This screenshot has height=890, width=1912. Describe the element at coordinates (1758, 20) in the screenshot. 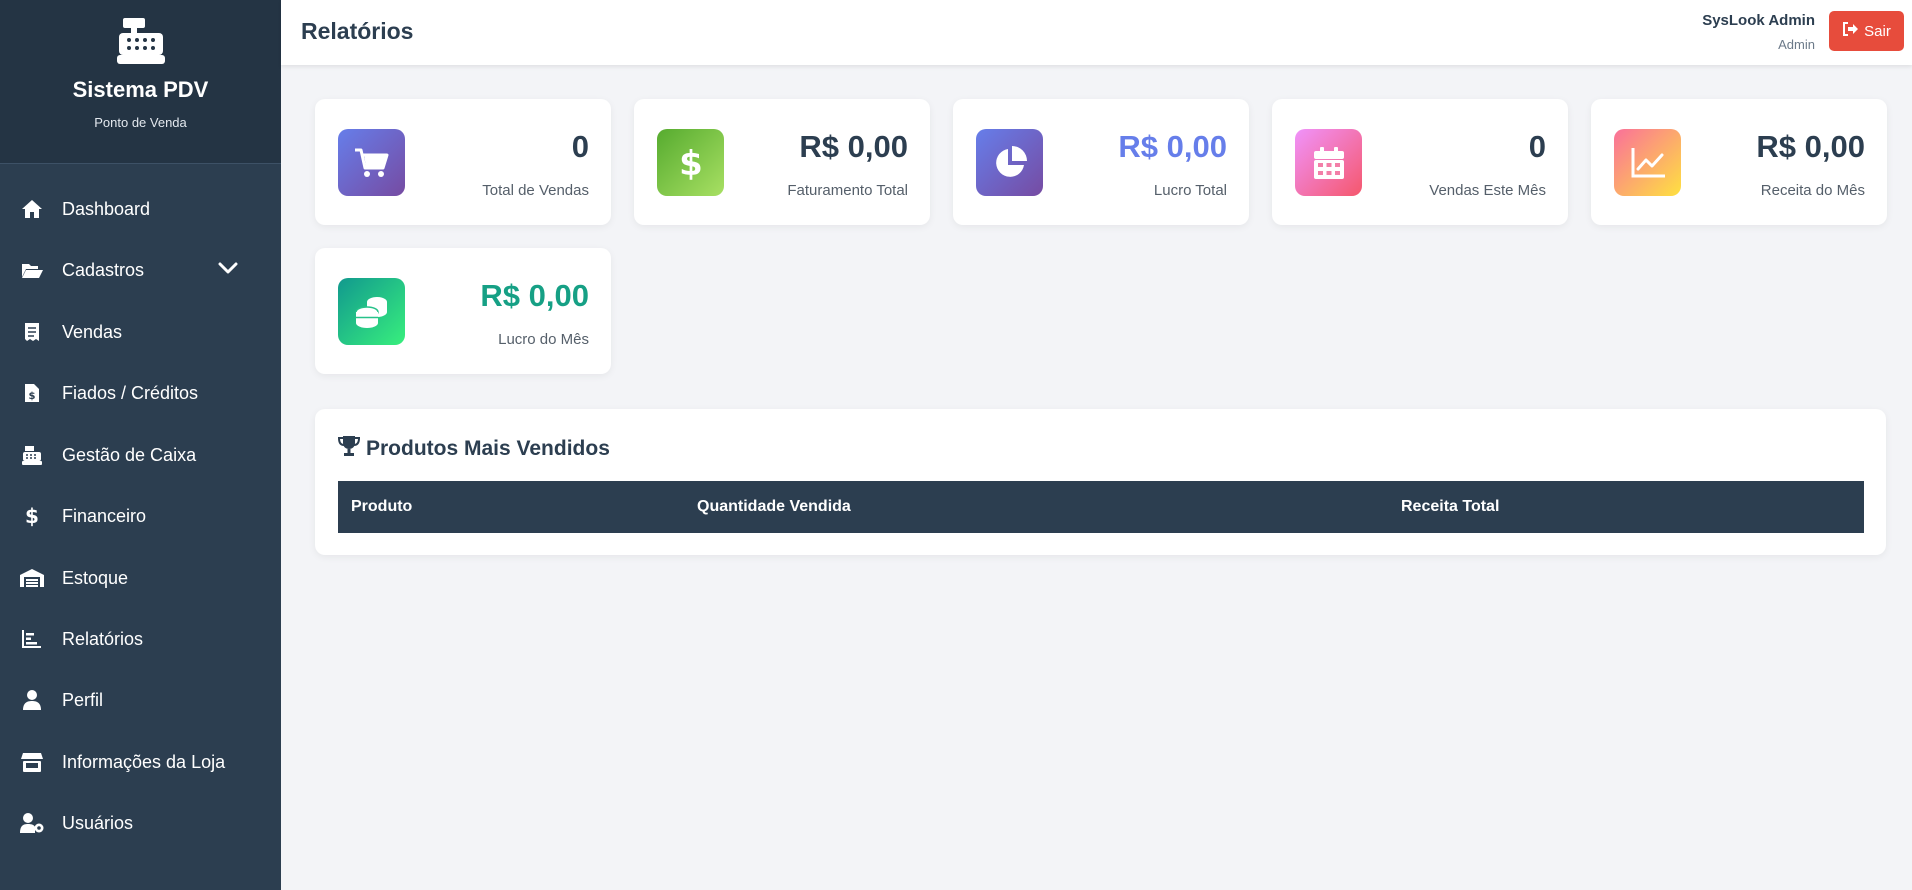

I see `user-name: SysLook Admin` at that location.